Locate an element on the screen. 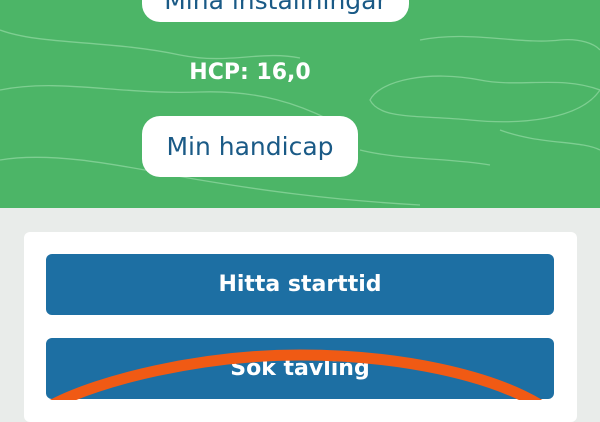 The width and height of the screenshot is (600, 422). my-settings-button: Mina inställningar is located at coordinates (275, 11).